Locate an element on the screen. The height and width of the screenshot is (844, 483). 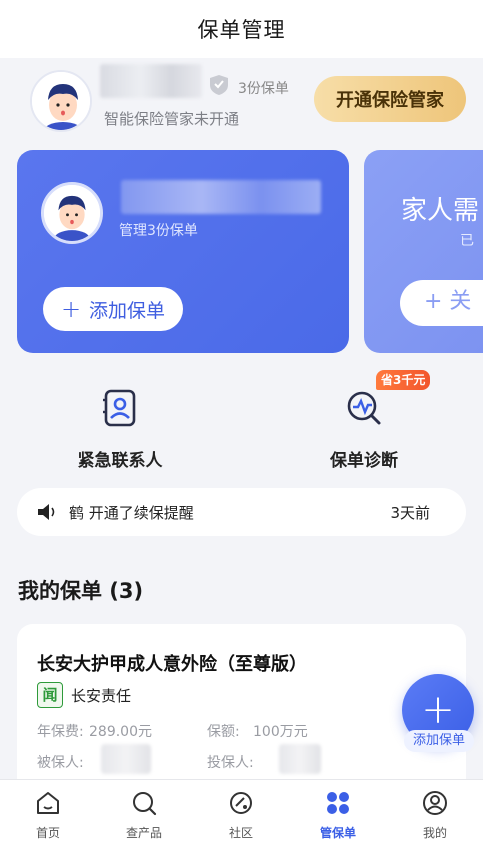
emergency-contact-action: 紧急联系人 is located at coordinates (120, 425).